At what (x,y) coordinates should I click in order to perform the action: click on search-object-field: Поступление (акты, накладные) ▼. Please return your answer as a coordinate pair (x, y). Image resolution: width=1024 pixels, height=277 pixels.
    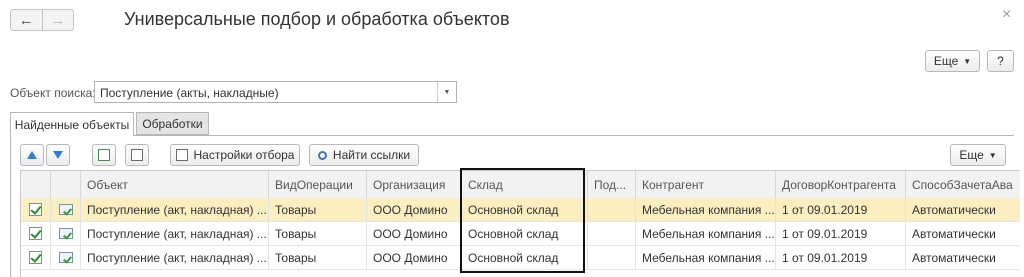
    Looking at the image, I should click on (275, 92).